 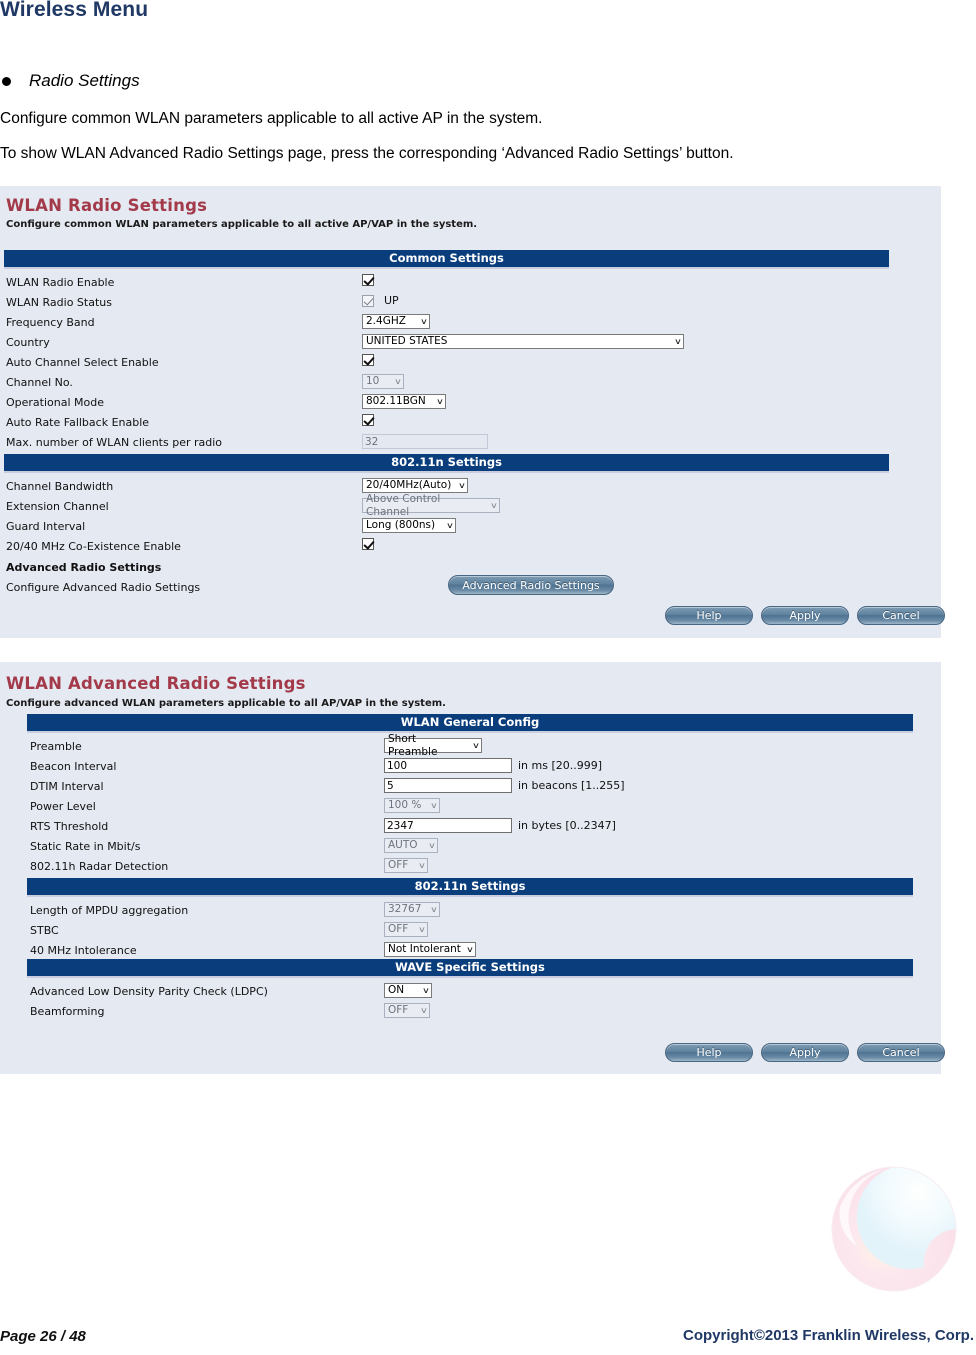 What do you see at coordinates (74, 10) in the screenshot?
I see `page-title: Wireless Menu` at bounding box center [74, 10].